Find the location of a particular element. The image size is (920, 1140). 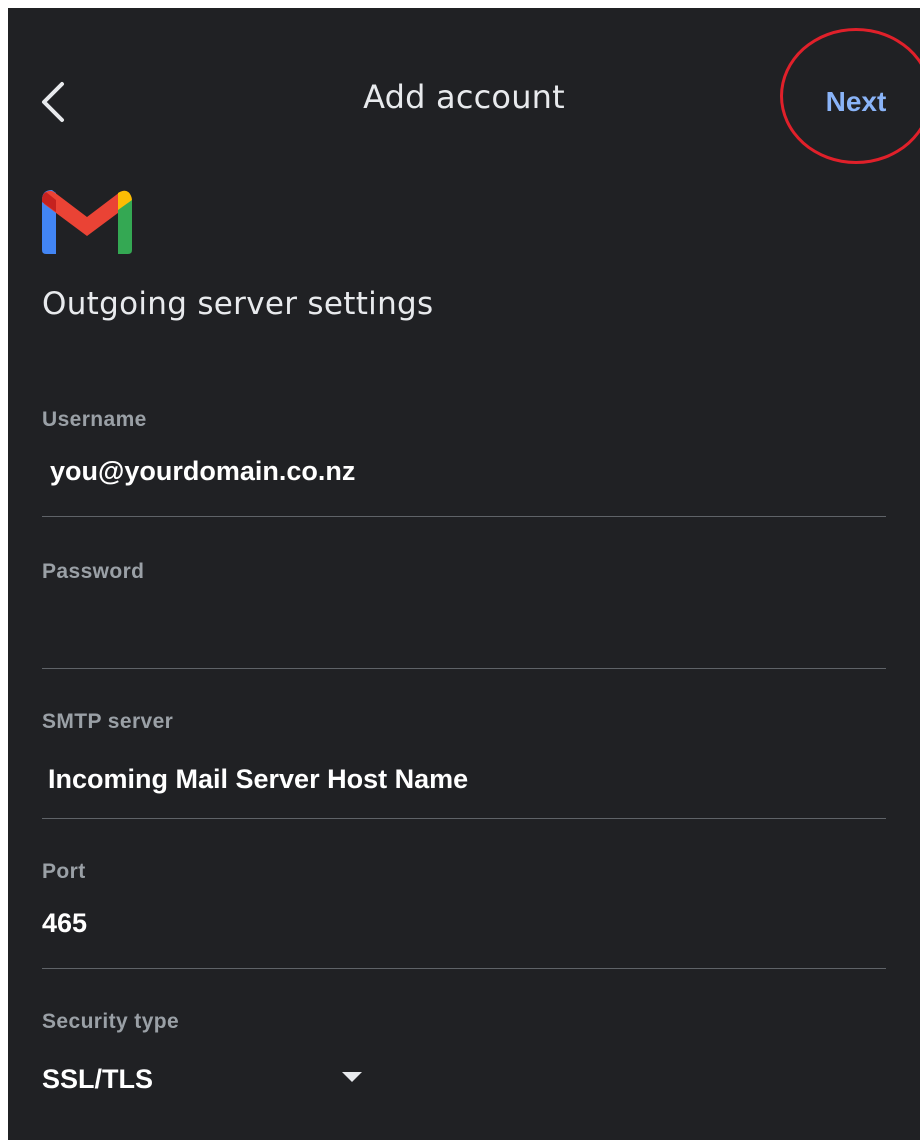

next-button: Next is located at coordinates (856, 102).